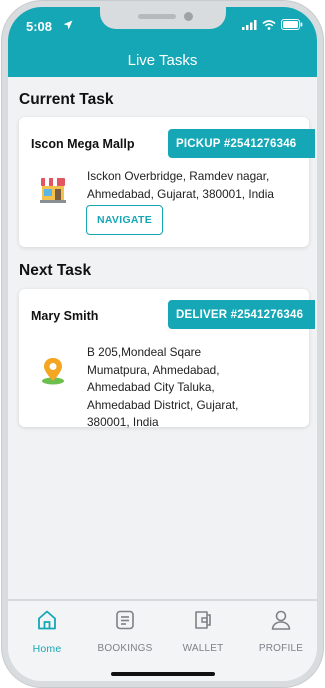 Image resolution: width=325 pixels, height=688 pixels. I want to click on map-pin-icon, so click(53, 371).